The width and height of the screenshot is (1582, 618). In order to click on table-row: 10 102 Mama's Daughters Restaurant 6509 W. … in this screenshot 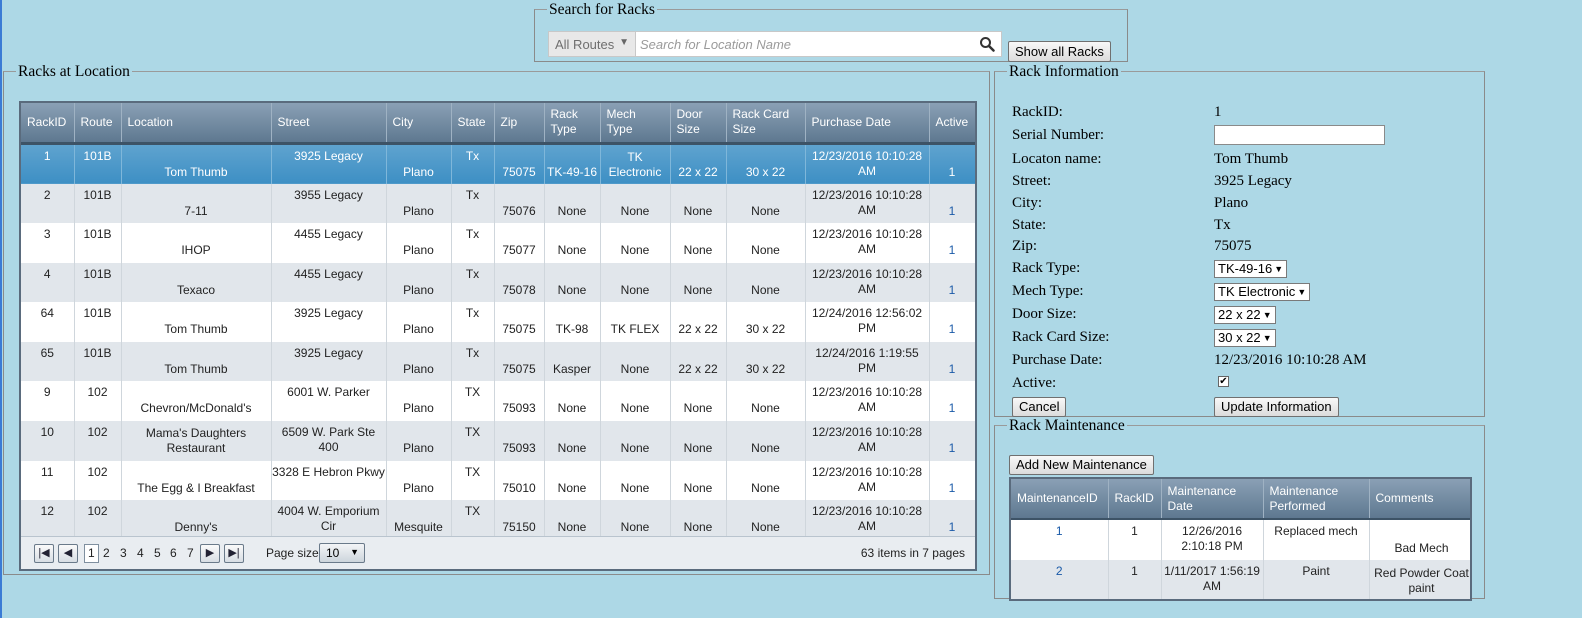, I will do `click(498, 441)`.